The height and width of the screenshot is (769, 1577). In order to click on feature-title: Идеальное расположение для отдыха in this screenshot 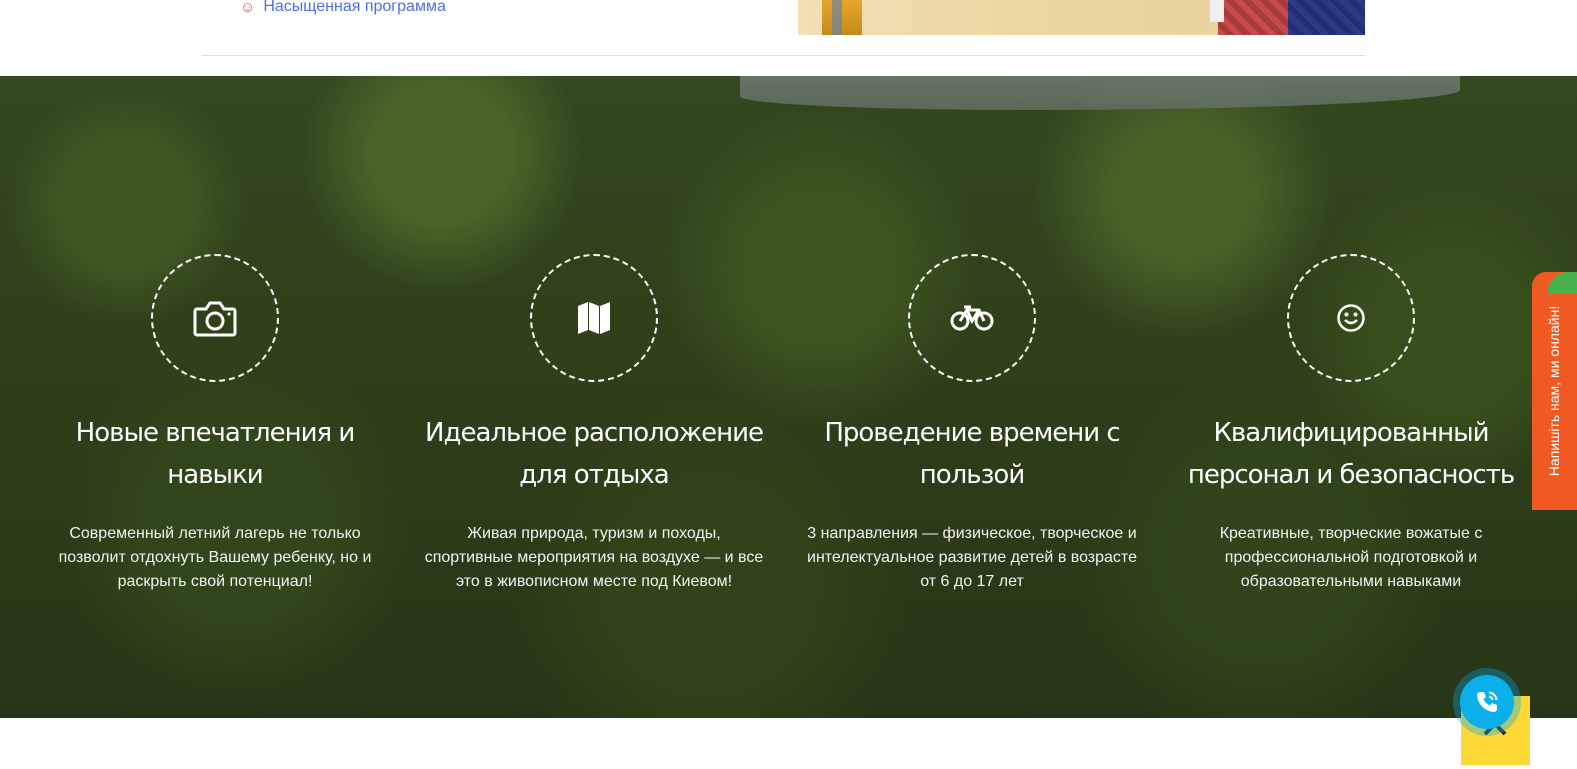, I will do `click(594, 454)`.